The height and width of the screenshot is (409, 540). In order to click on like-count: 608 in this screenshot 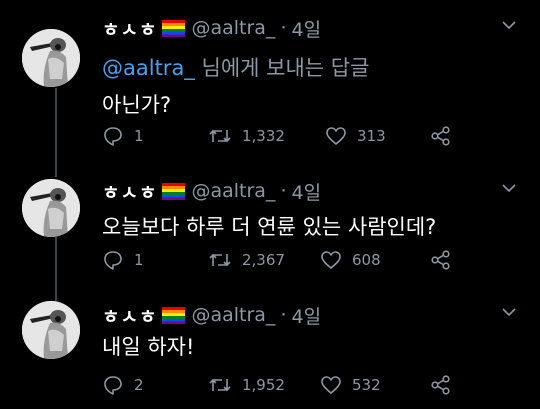, I will do `click(366, 260)`.